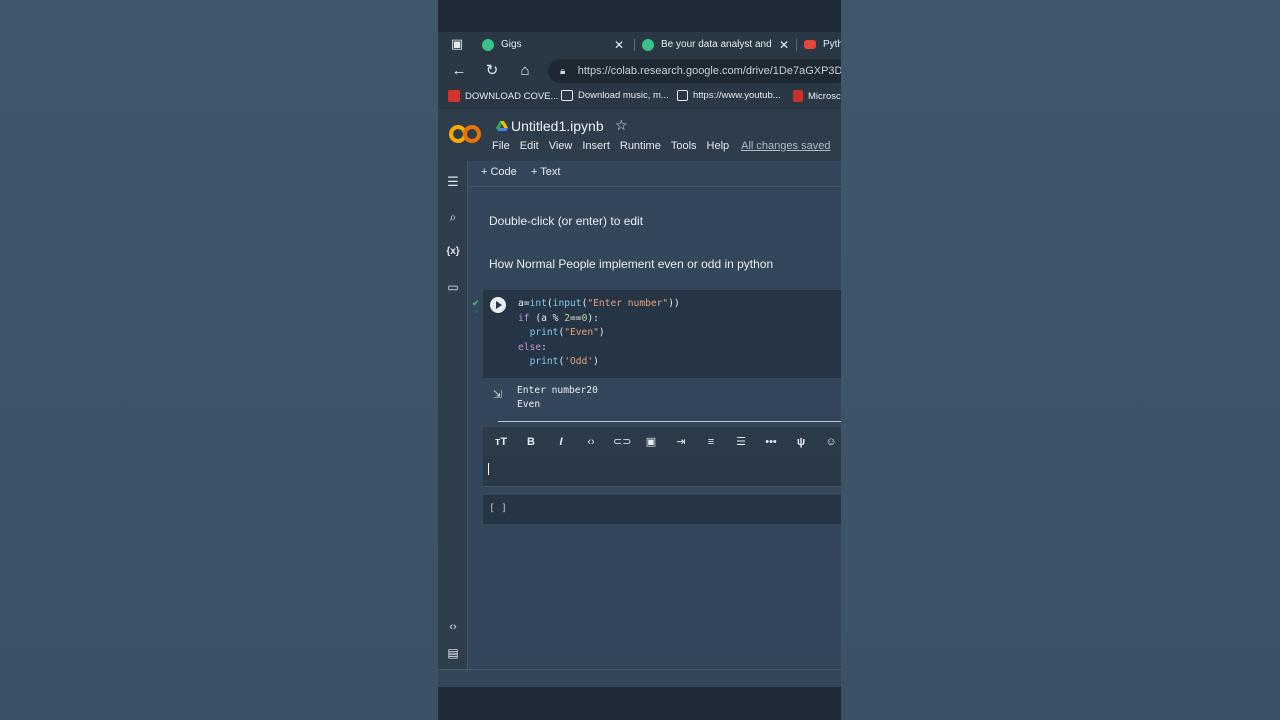 This screenshot has width=1280, height=720. What do you see at coordinates (639, 16) in the screenshot?
I see `status-strip` at bounding box center [639, 16].